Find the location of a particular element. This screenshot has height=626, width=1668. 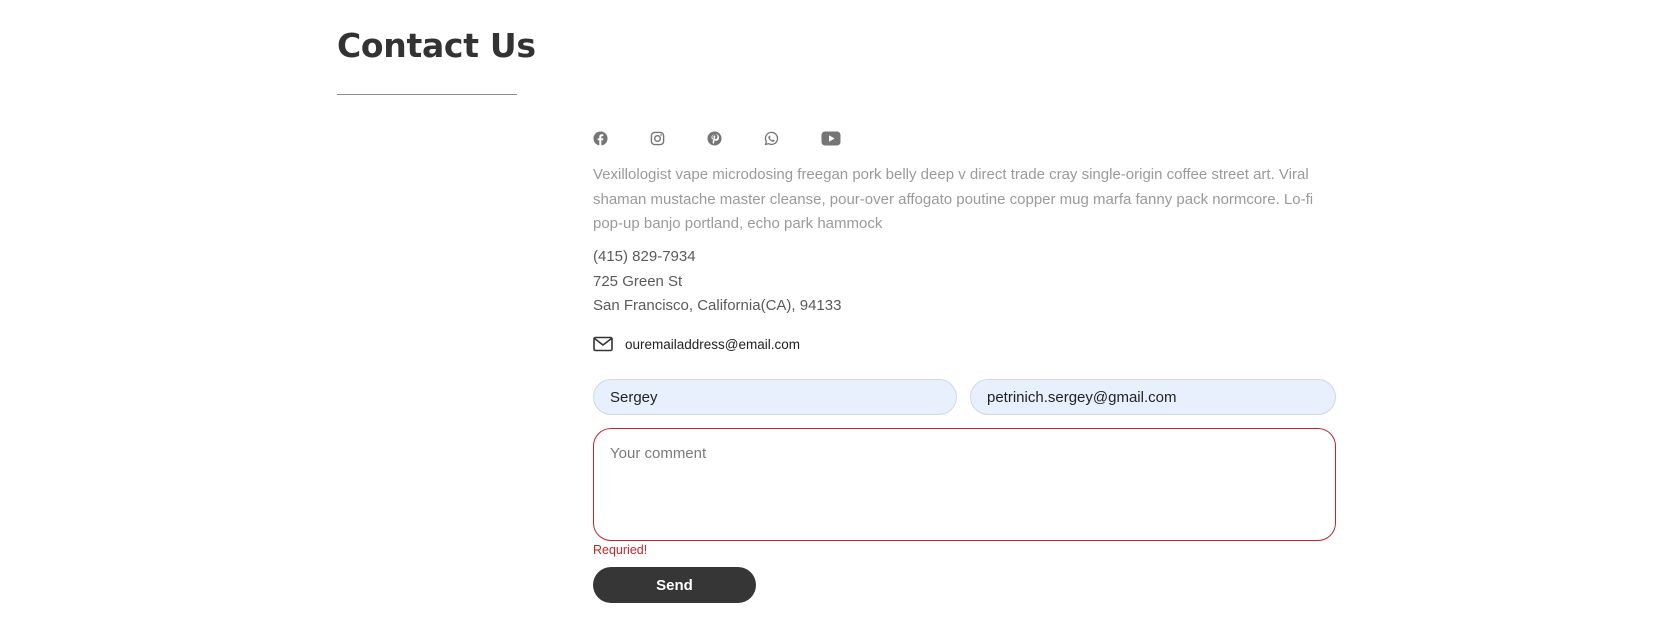

youtube-link is located at coordinates (849, 138).